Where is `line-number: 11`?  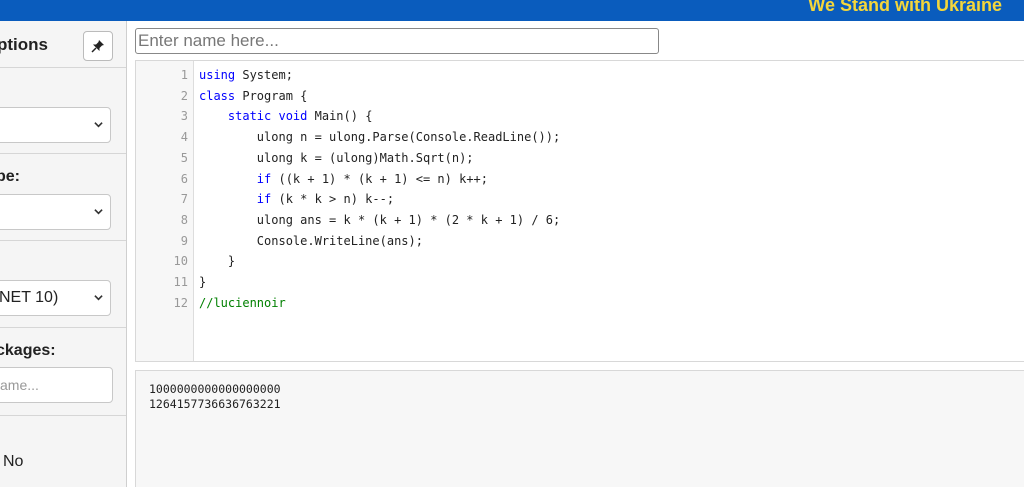
line-number: 11 is located at coordinates (180, 282).